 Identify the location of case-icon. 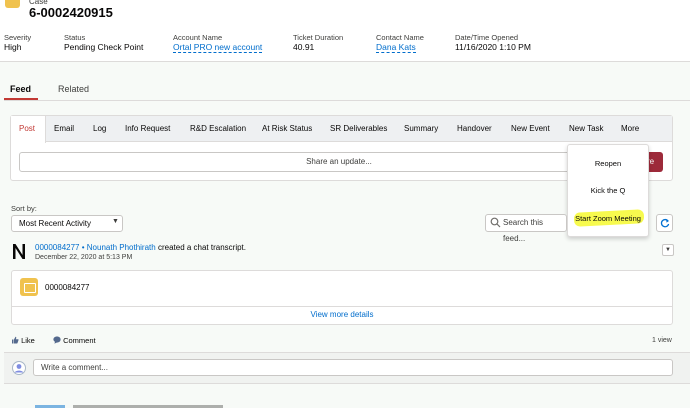
(12, 4).